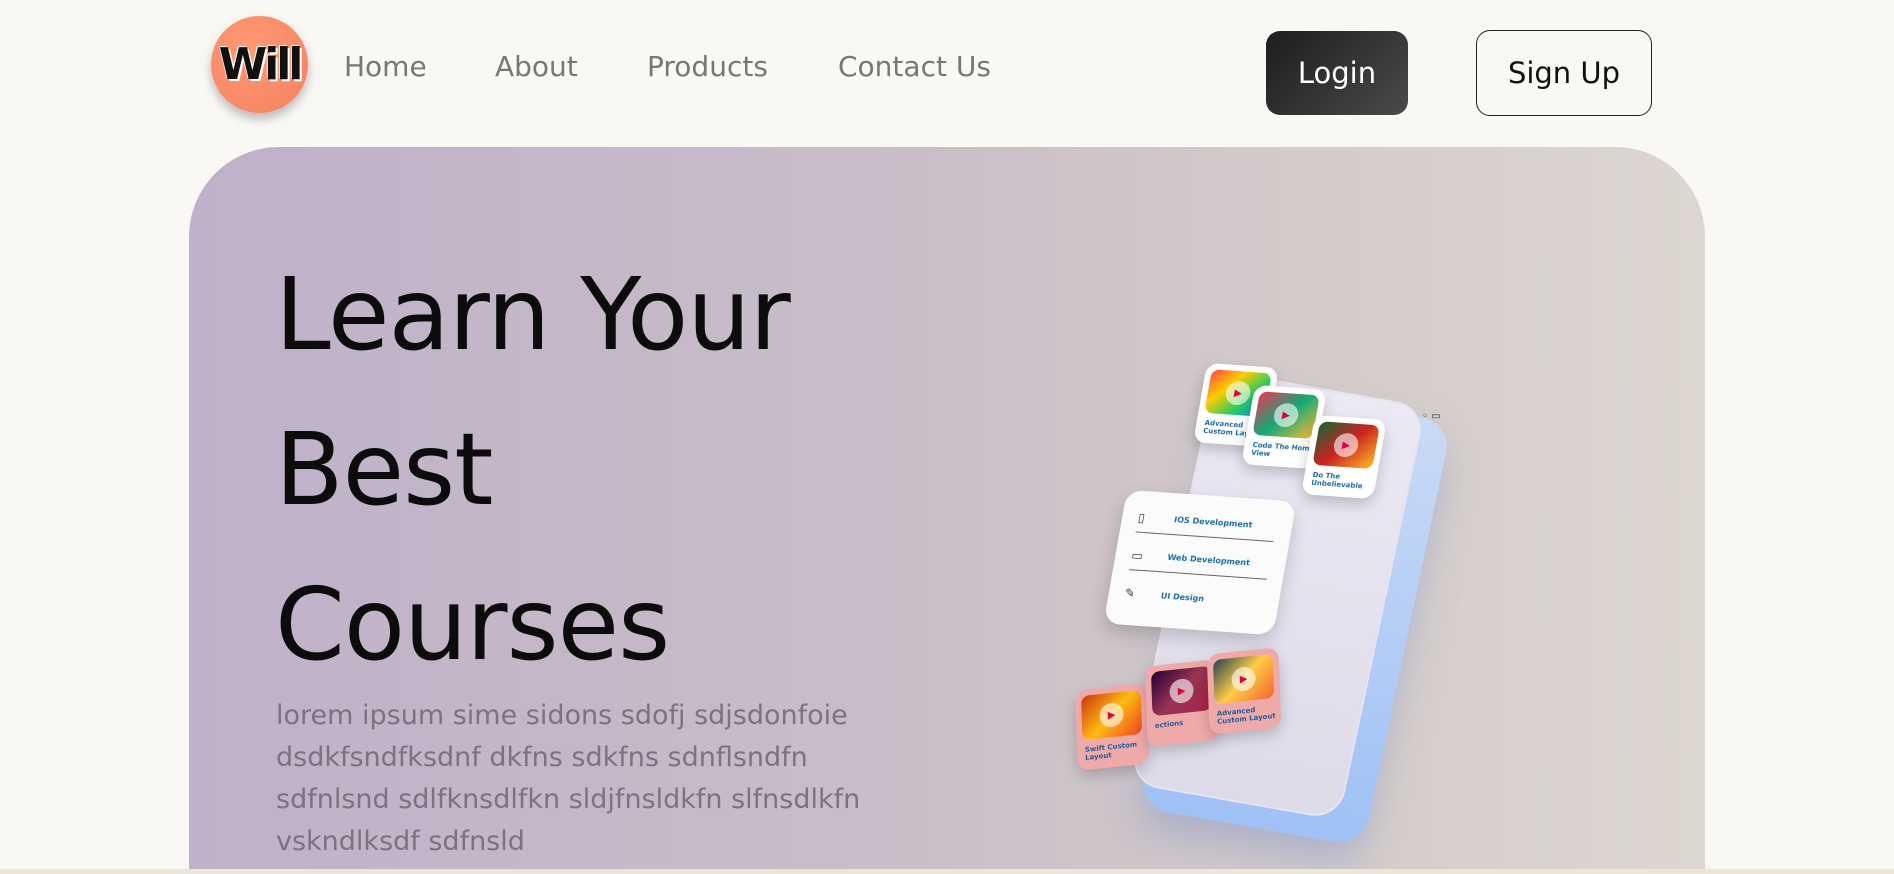  Describe the element at coordinates (1246, 715) in the screenshot. I see `pink-card-title: Advanced Custom Layout` at that location.